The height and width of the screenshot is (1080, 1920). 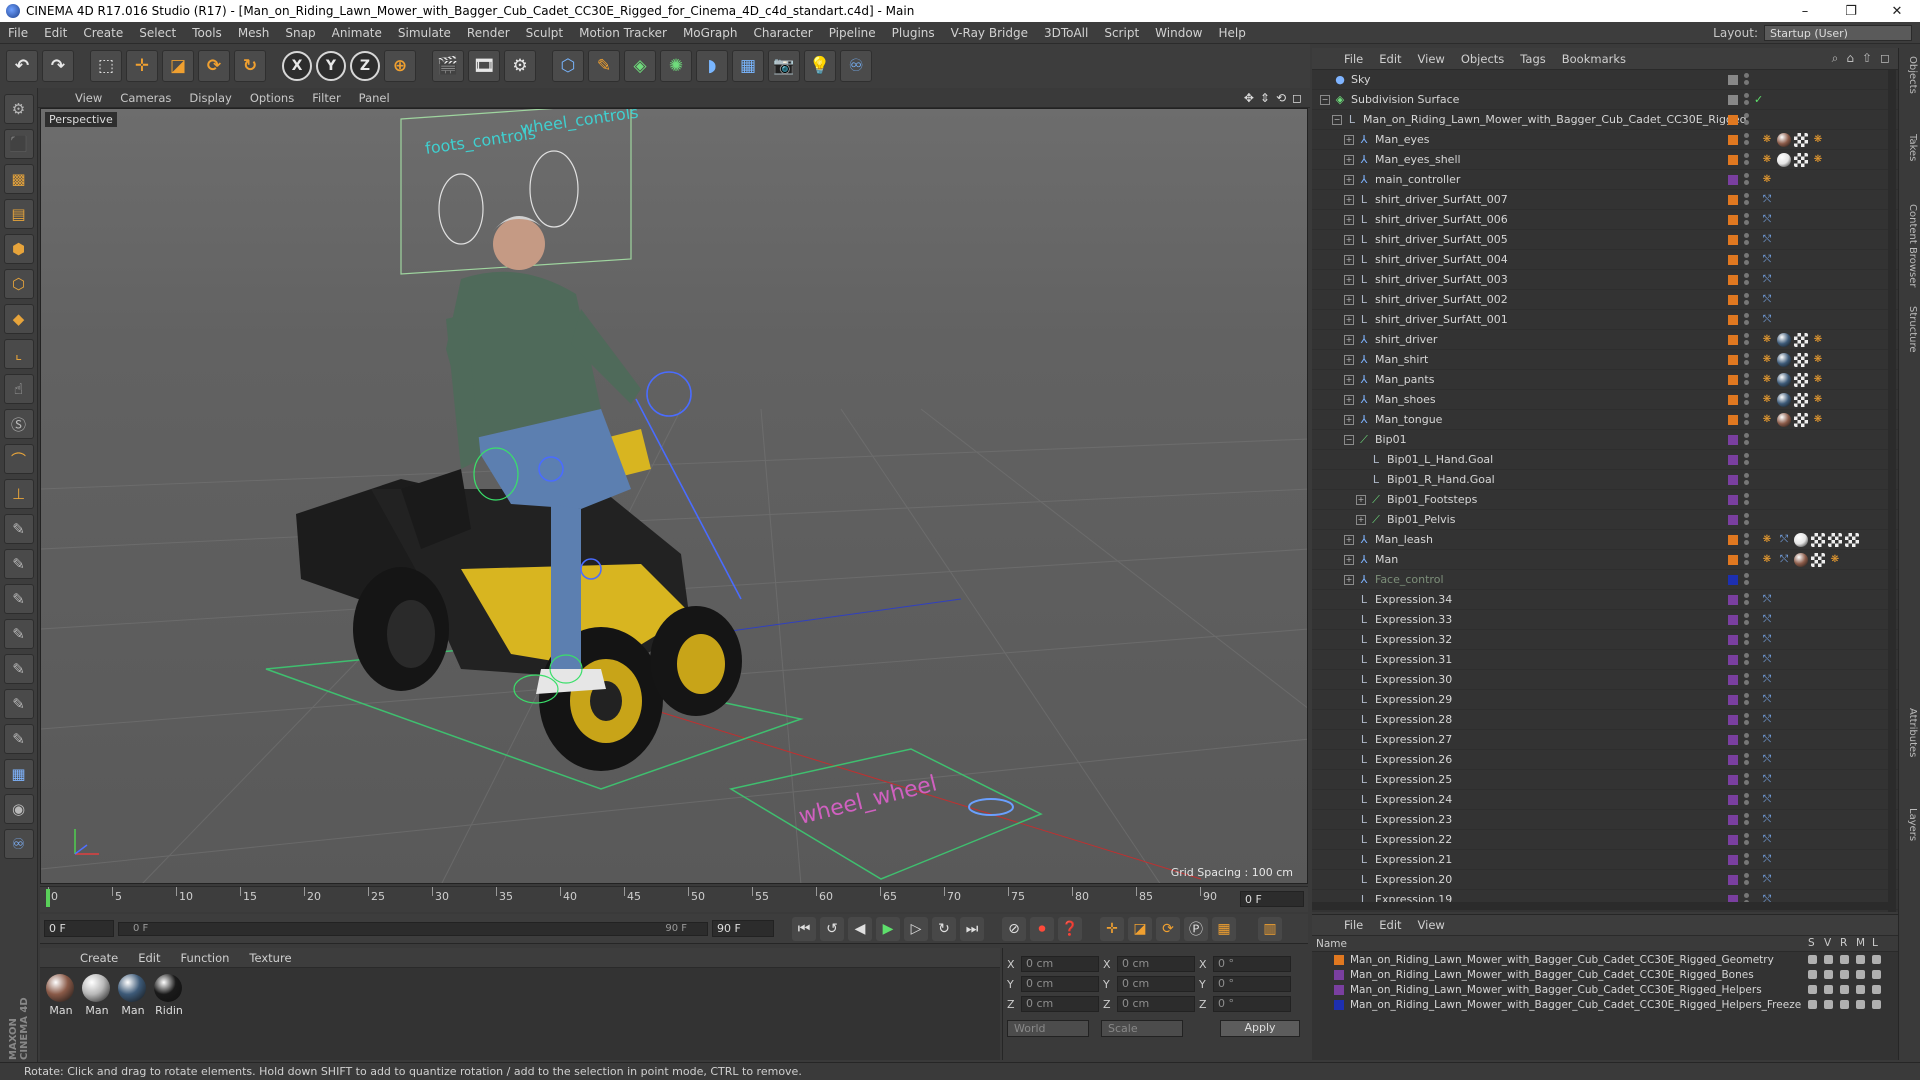 I want to click on object-row: + ⟋ Bip01_Pelvis, so click(x=1605, y=520).